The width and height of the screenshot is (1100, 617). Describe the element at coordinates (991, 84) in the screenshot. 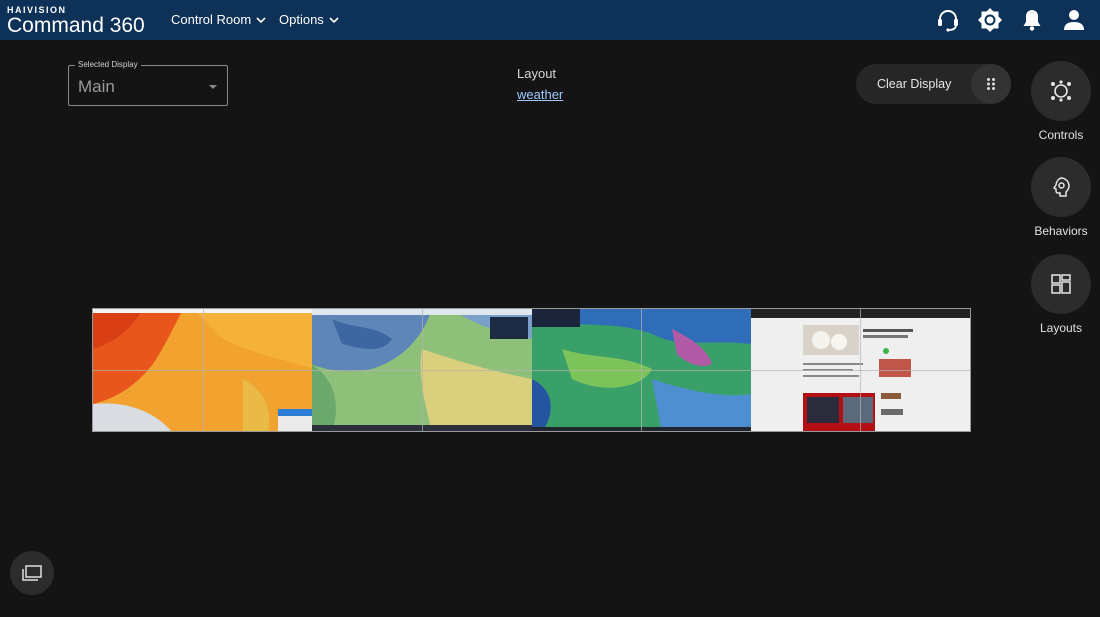

I see `more-options-icon` at that location.